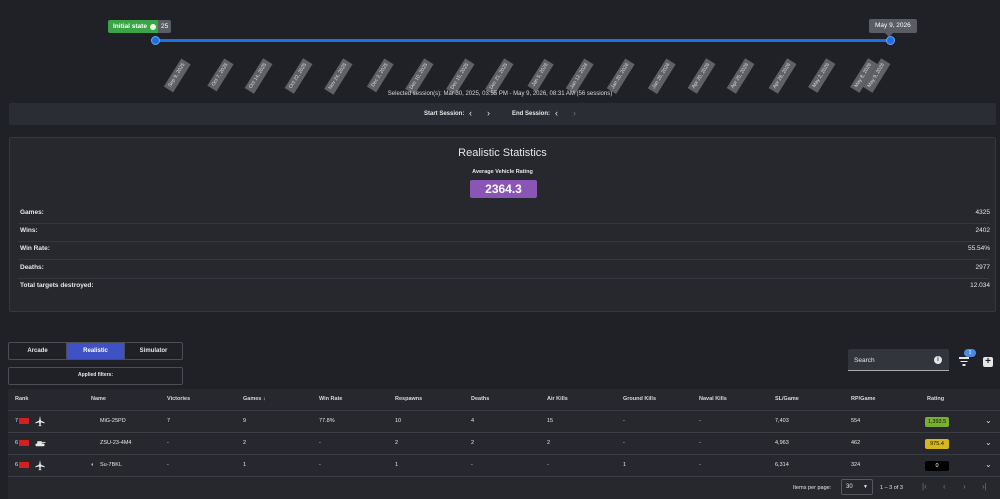 This screenshot has height=499, width=1000. Describe the element at coordinates (504, 288) in the screenshot. I see `stat-row-targets-destroyed: Total targets destroyed: 12.034` at that location.